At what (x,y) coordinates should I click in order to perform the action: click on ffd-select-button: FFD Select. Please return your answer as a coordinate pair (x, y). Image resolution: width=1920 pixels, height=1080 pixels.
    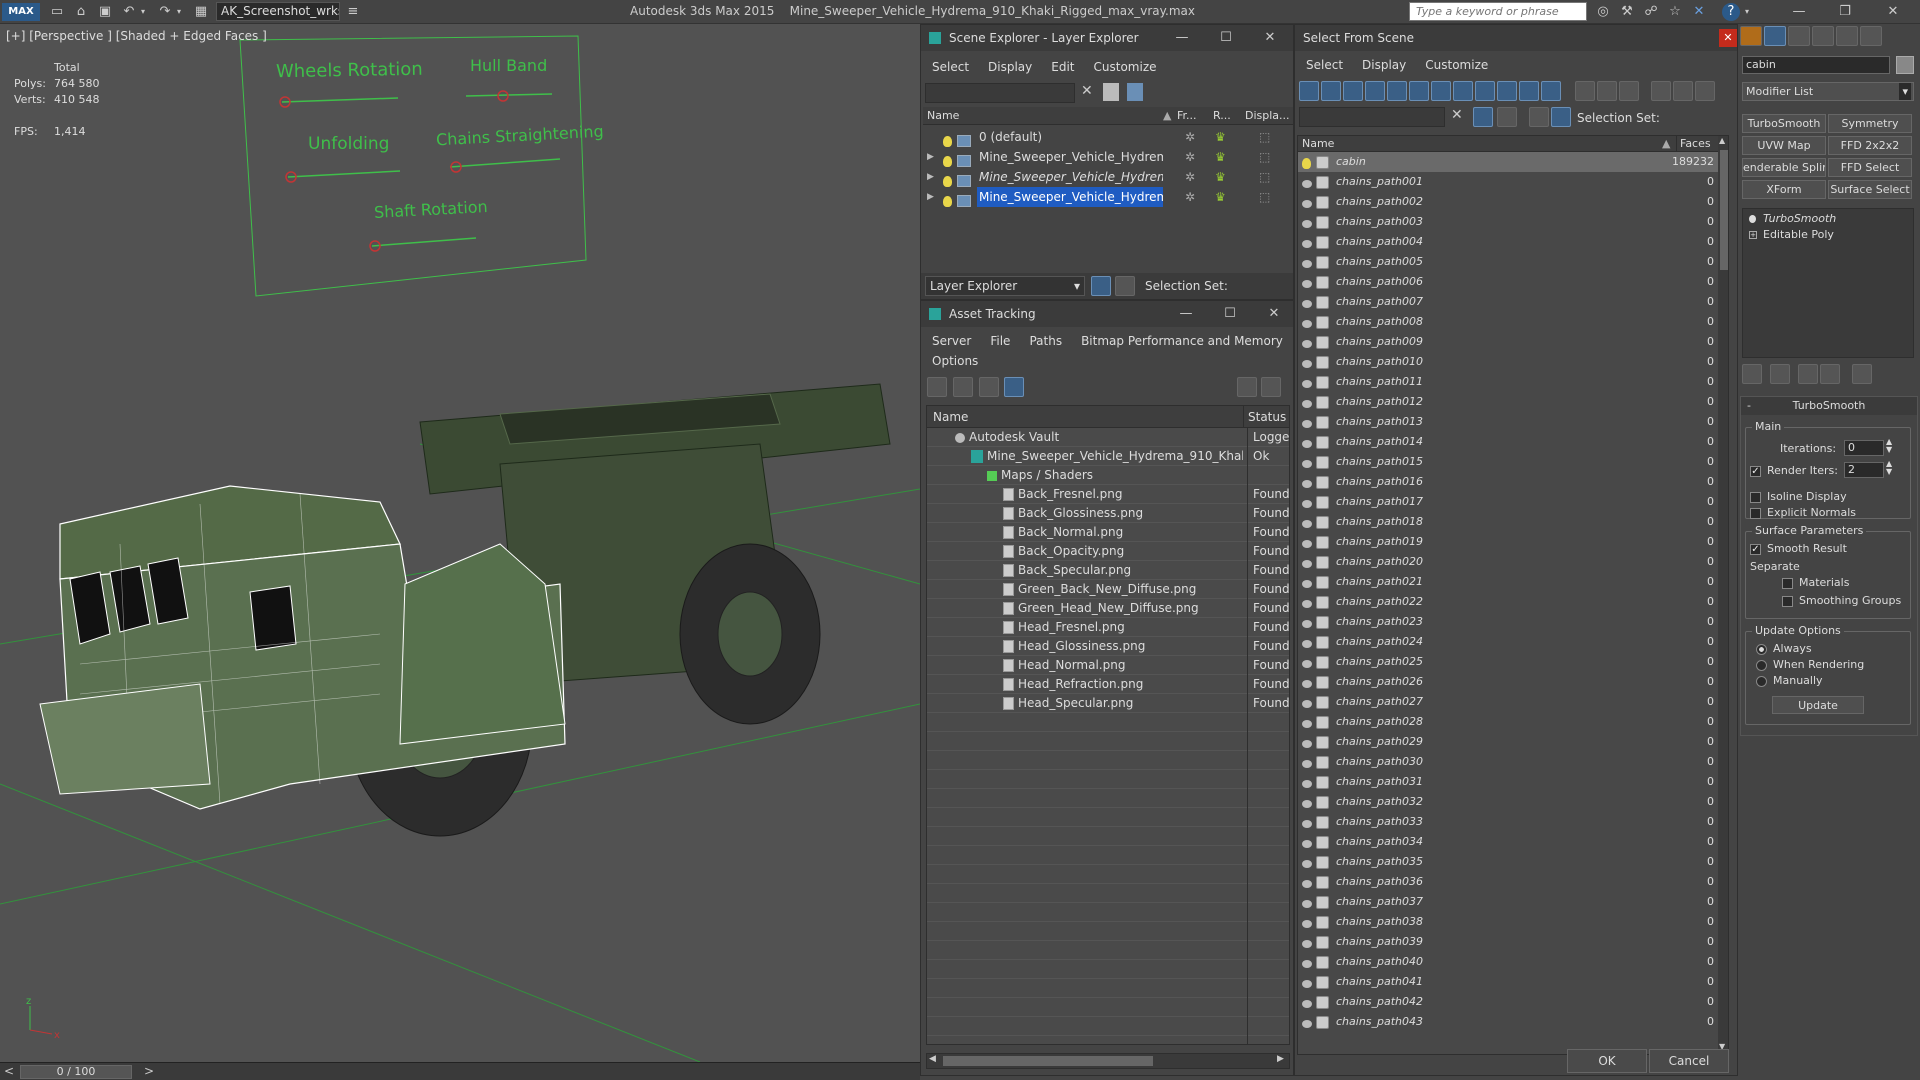
    Looking at the image, I should click on (1870, 167).